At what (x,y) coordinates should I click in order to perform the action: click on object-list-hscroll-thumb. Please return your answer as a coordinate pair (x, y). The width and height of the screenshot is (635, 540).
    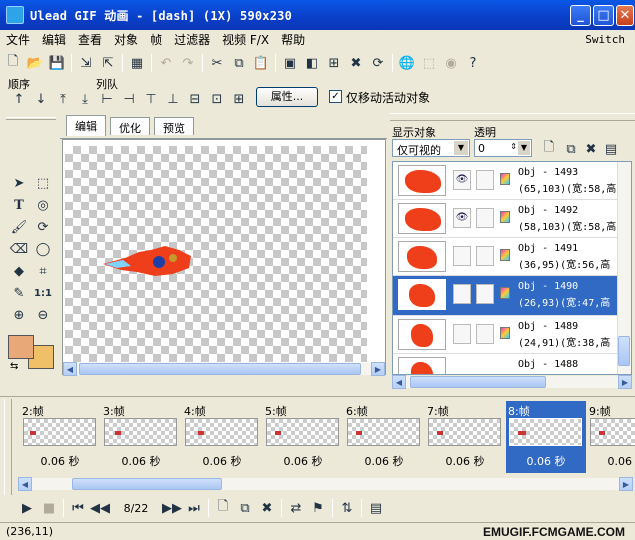
    Looking at the image, I should click on (478, 382).